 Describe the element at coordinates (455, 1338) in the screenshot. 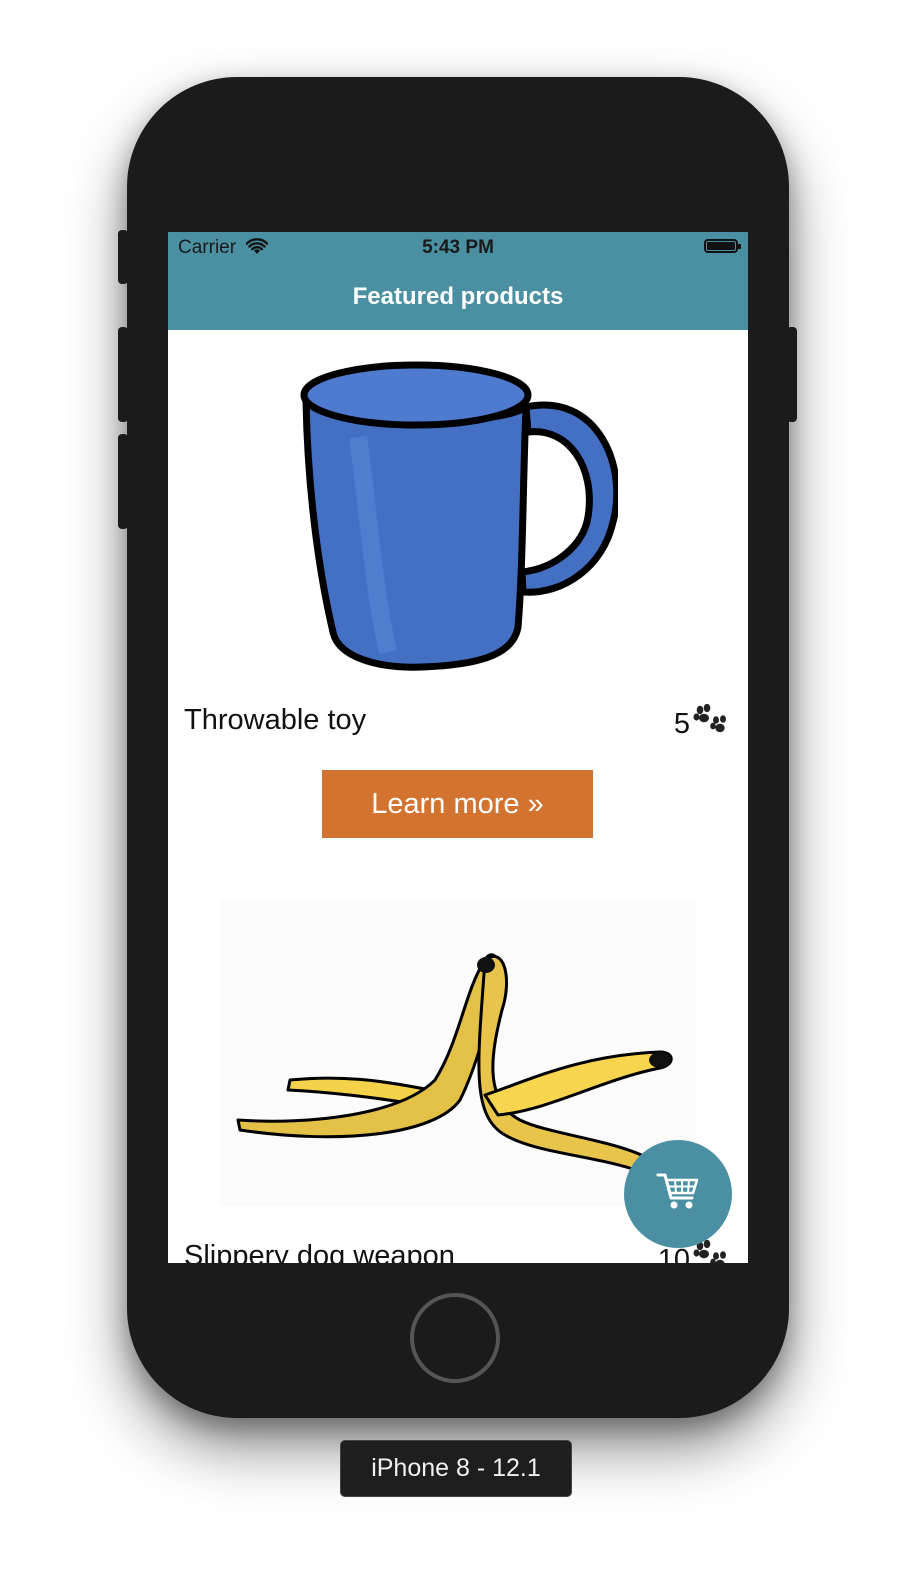

I see `home-button` at that location.